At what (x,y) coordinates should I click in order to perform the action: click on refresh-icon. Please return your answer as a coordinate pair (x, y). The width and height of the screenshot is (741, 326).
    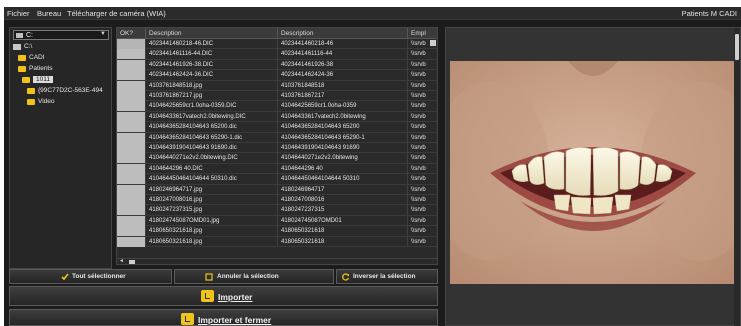
    Looking at the image, I should click on (346, 277).